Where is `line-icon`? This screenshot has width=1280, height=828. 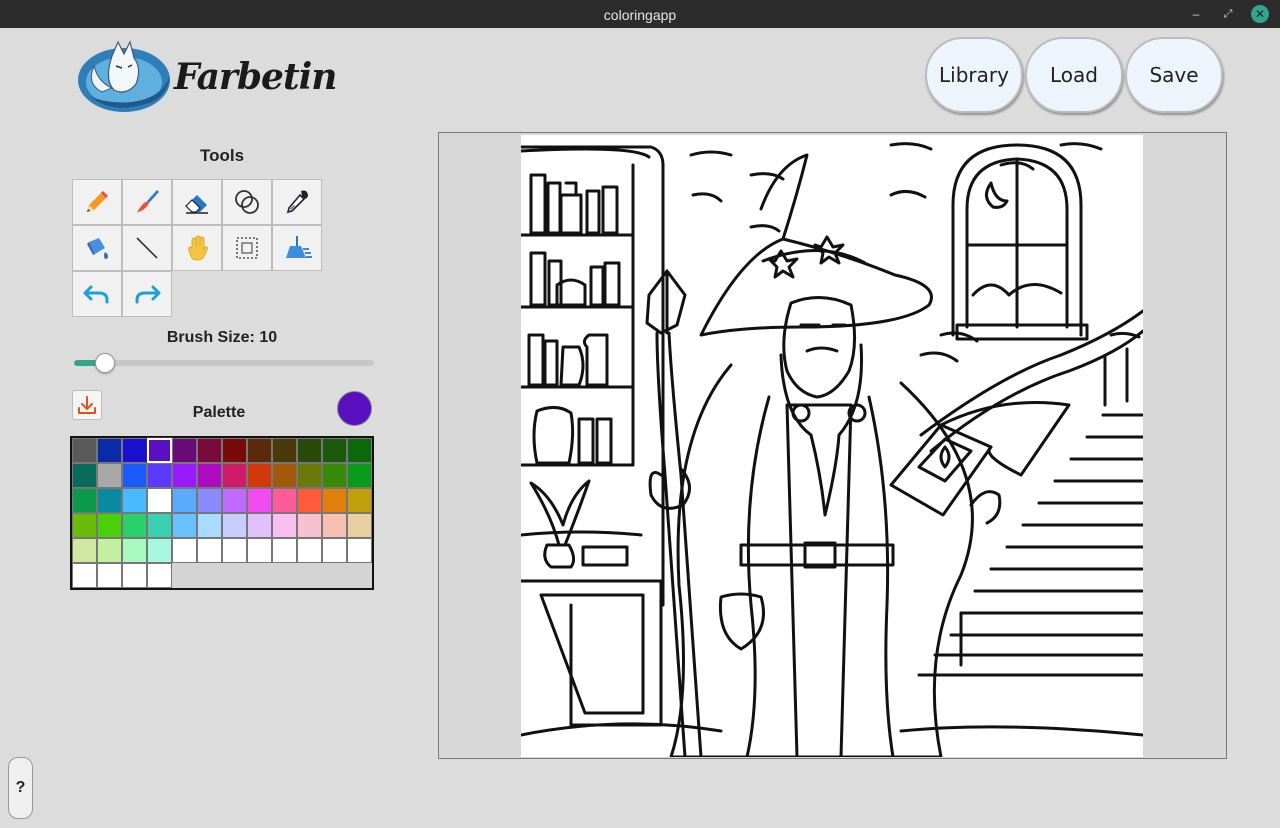
line-icon is located at coordinates (147, 248).